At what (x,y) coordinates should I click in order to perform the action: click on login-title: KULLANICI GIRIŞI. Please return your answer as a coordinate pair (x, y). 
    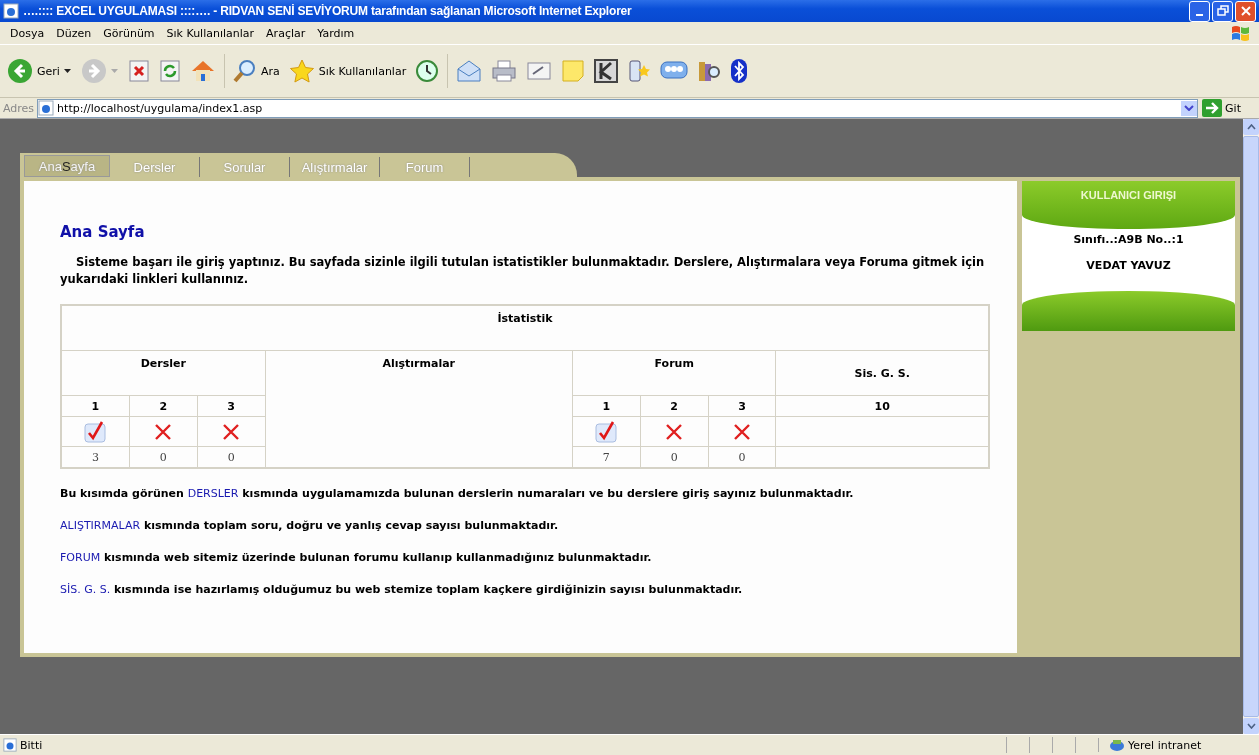
    Looking at the image, I should click on (1128, 196).